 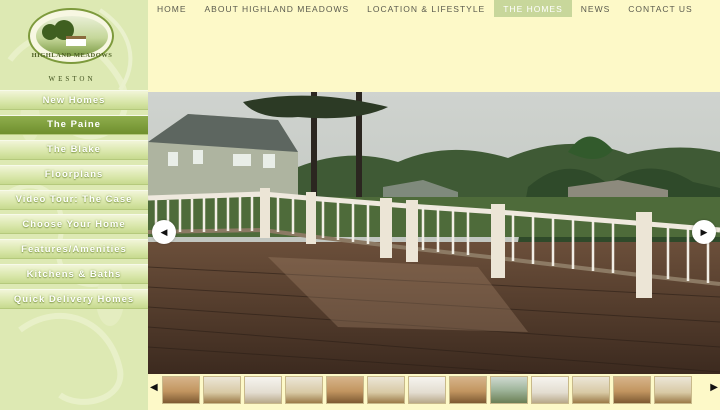 I want to click on sidebar-item-floorplans: Floorplans, so click(x=74, y=174).